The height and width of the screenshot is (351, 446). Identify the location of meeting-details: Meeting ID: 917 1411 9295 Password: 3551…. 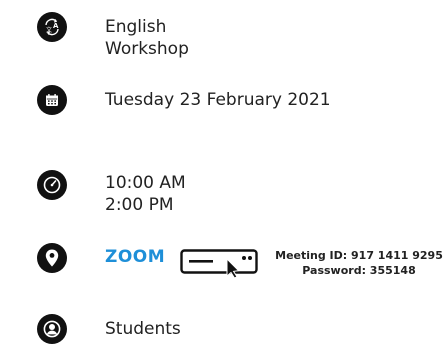
(359, 263).